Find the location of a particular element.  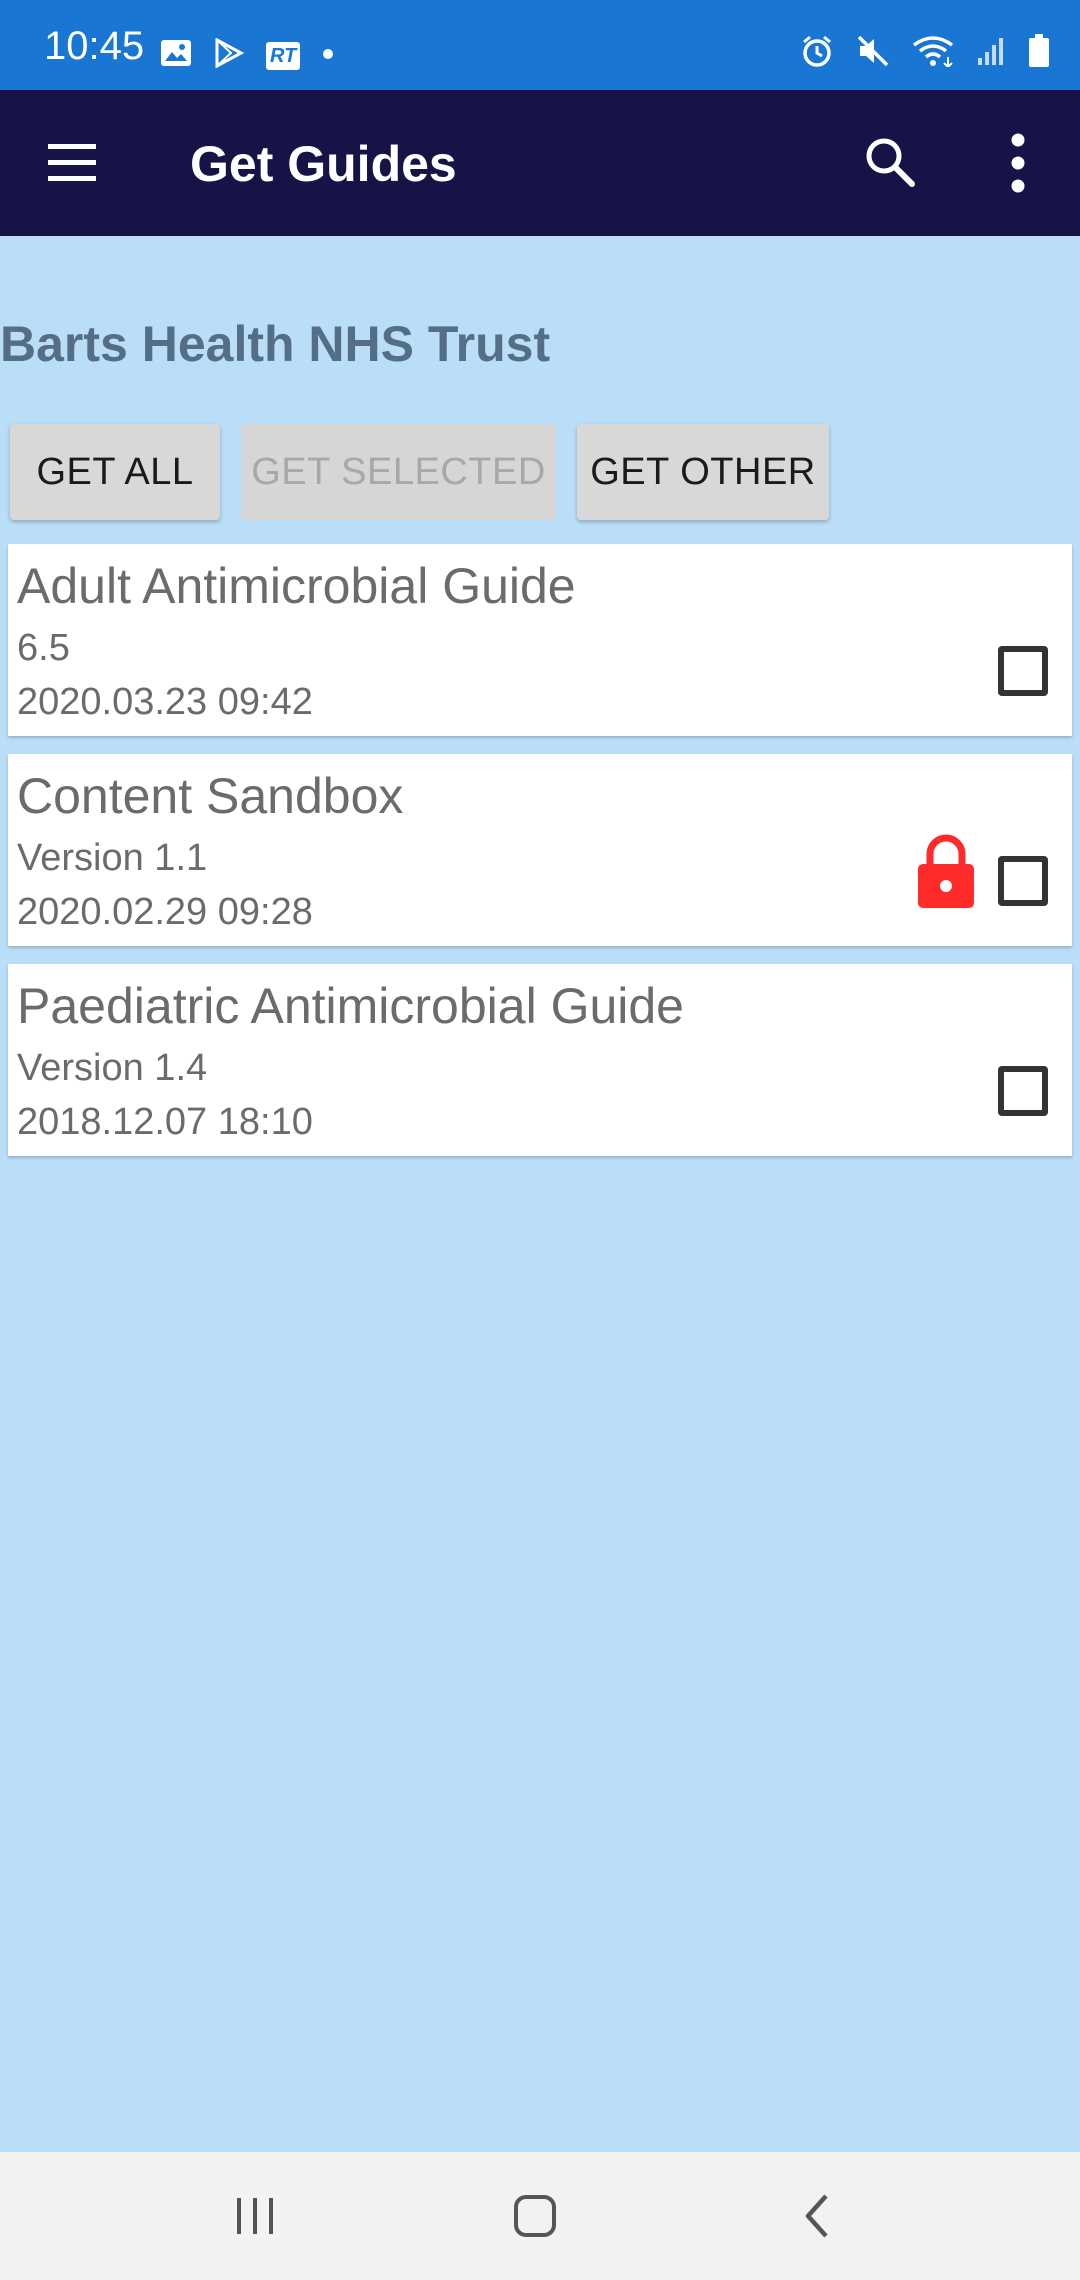

home-icon is located at coordinates (535, 2216).